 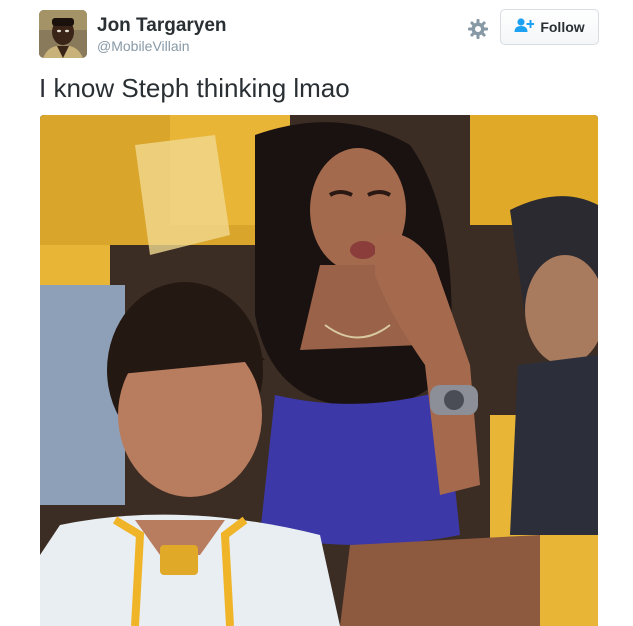 What do you see at coordinates (524, 27) in the screenshot?
I see `add-user-icon` at bounding box center [524, 27].